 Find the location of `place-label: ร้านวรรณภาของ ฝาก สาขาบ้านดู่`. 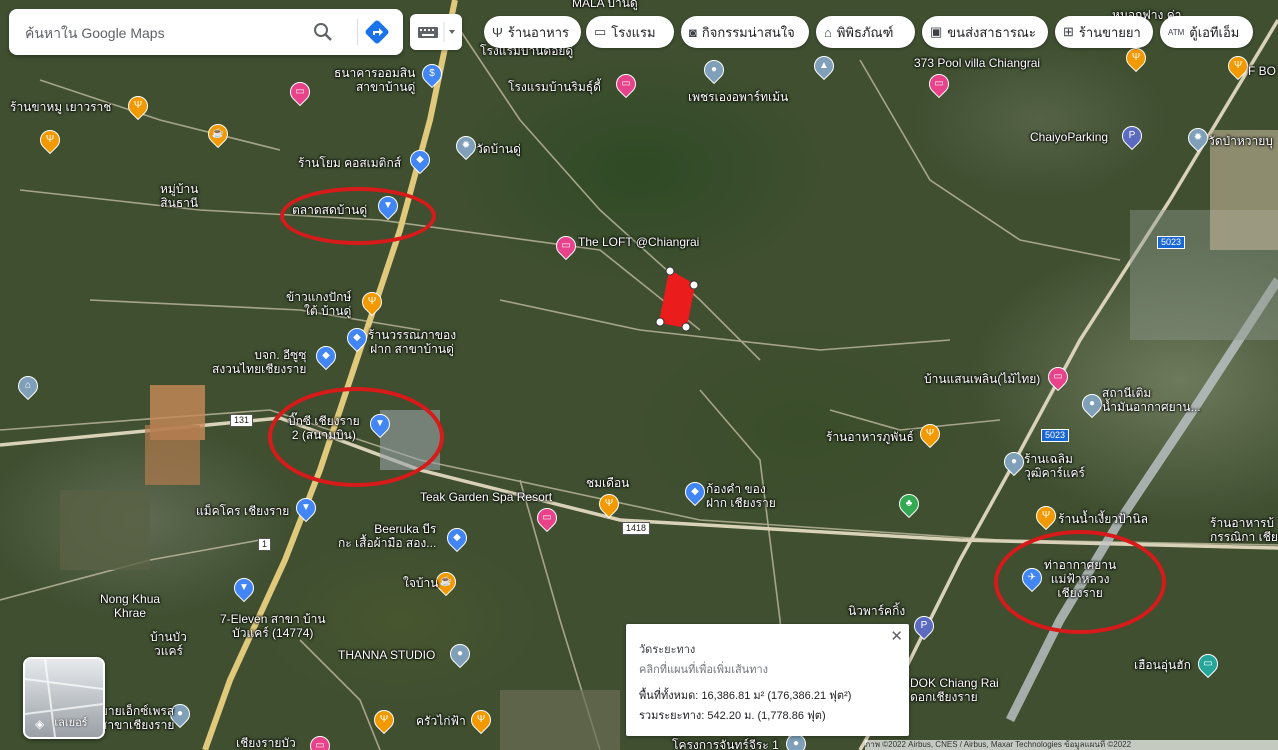

place-label: ร้านวรรณภาของ ฝาก สาขาบ้านดู่ is located at coordinates (412, 342).